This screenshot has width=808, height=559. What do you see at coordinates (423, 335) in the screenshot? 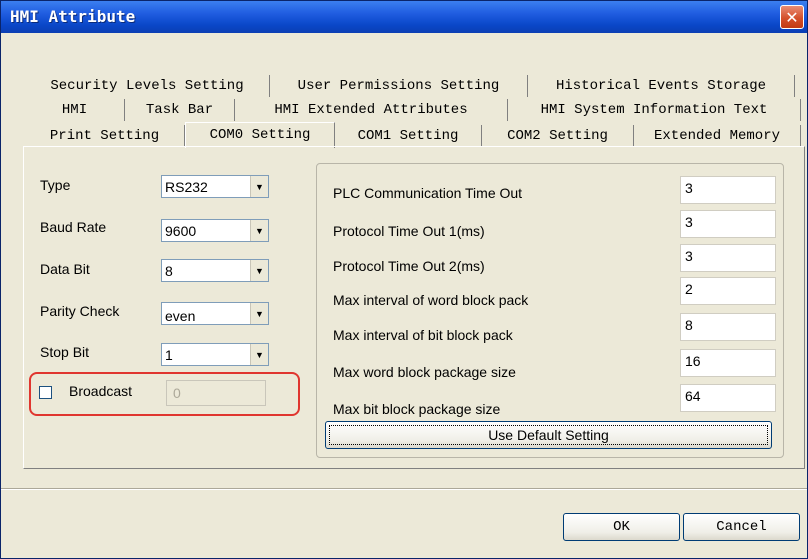
I see `bit-interval-label: Max interval of bit block pack` at bounding box center [423, 335].